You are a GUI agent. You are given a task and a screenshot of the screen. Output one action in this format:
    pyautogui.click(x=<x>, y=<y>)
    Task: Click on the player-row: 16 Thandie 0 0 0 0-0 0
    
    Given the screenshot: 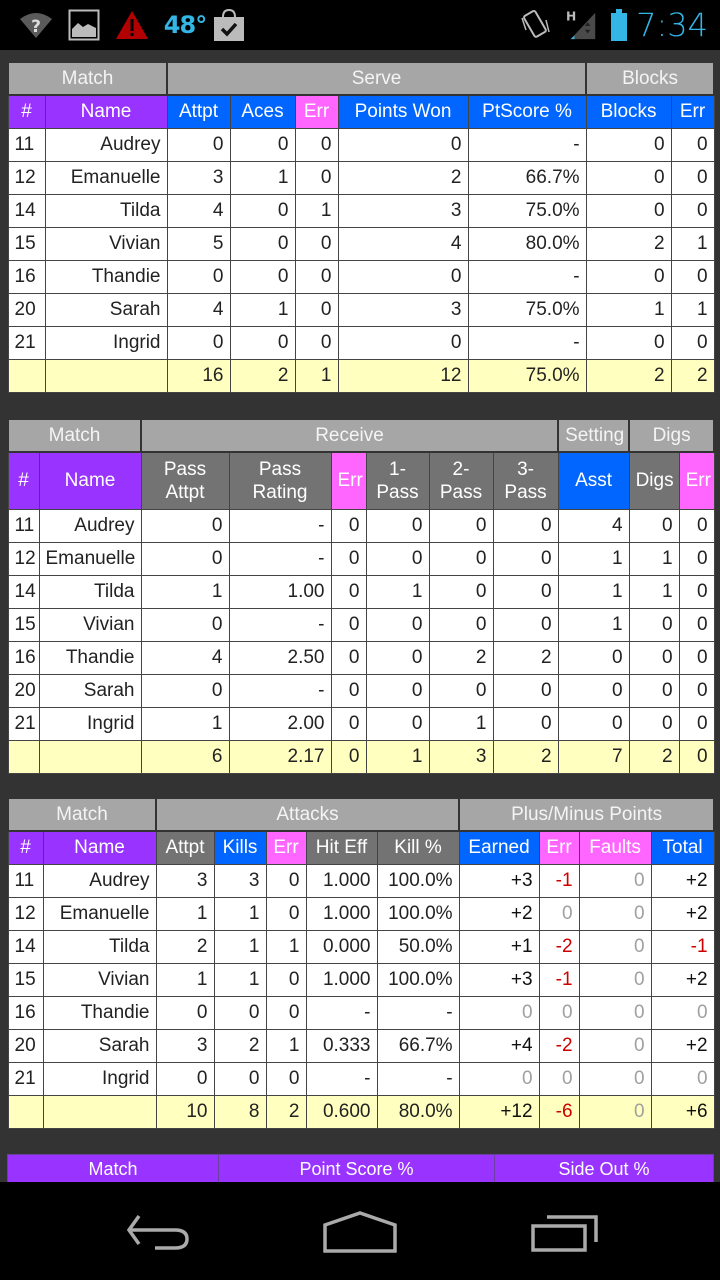 What is the action you would take?
    pyautogui.click(x=361, y=276)
    